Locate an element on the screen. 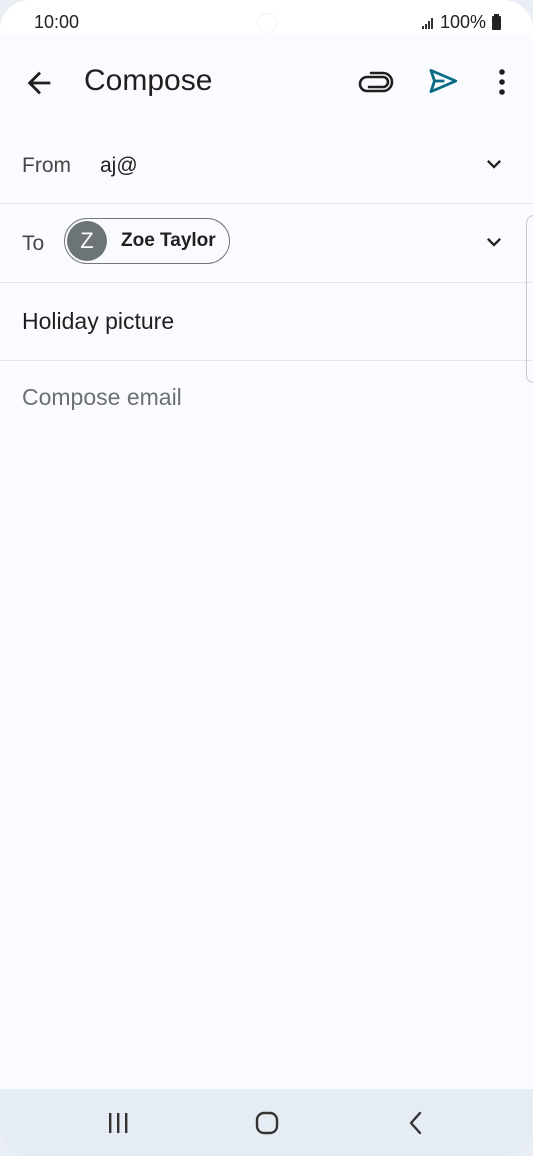 The width and height of the screenshot is (533, 1156). back-button is located at coordinates (39, 83).